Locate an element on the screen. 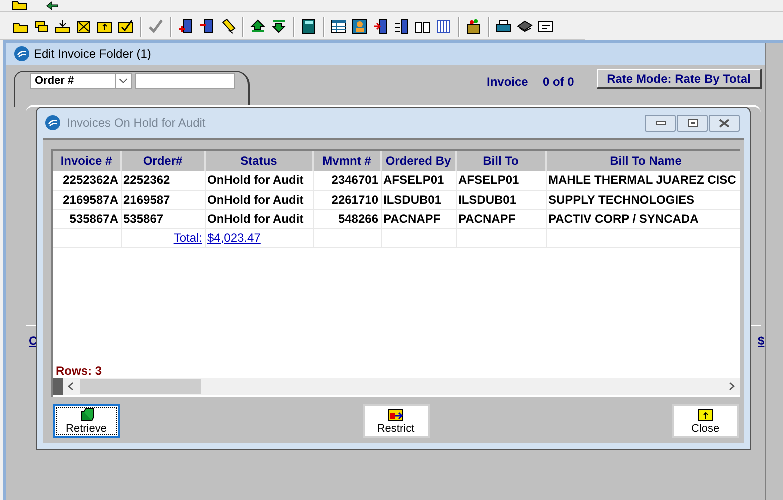  column-header: Mvmnt # is located at coordinates (347, 161).